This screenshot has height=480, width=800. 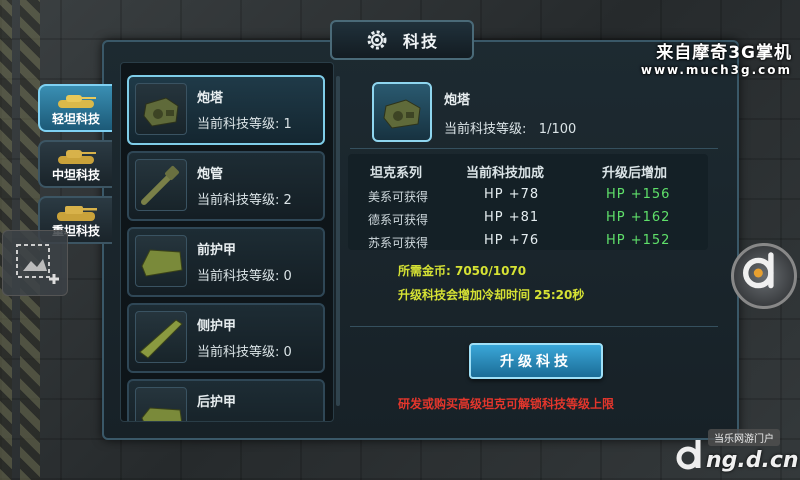 What do you see at coordinates (635, 173) in the screenshot?
I see `header-next: 升级后增加` at bounding box center [635, 173].